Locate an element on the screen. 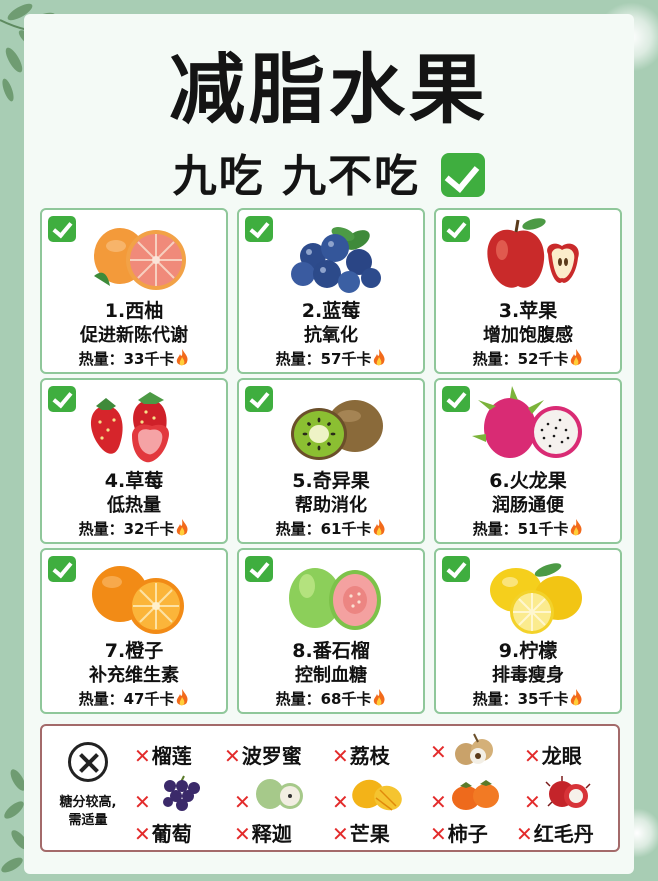 Image resolution: width=658 pixels, height=881 pixels. fruit-name: 9.柠檬 is located at coordinates (528, 651).